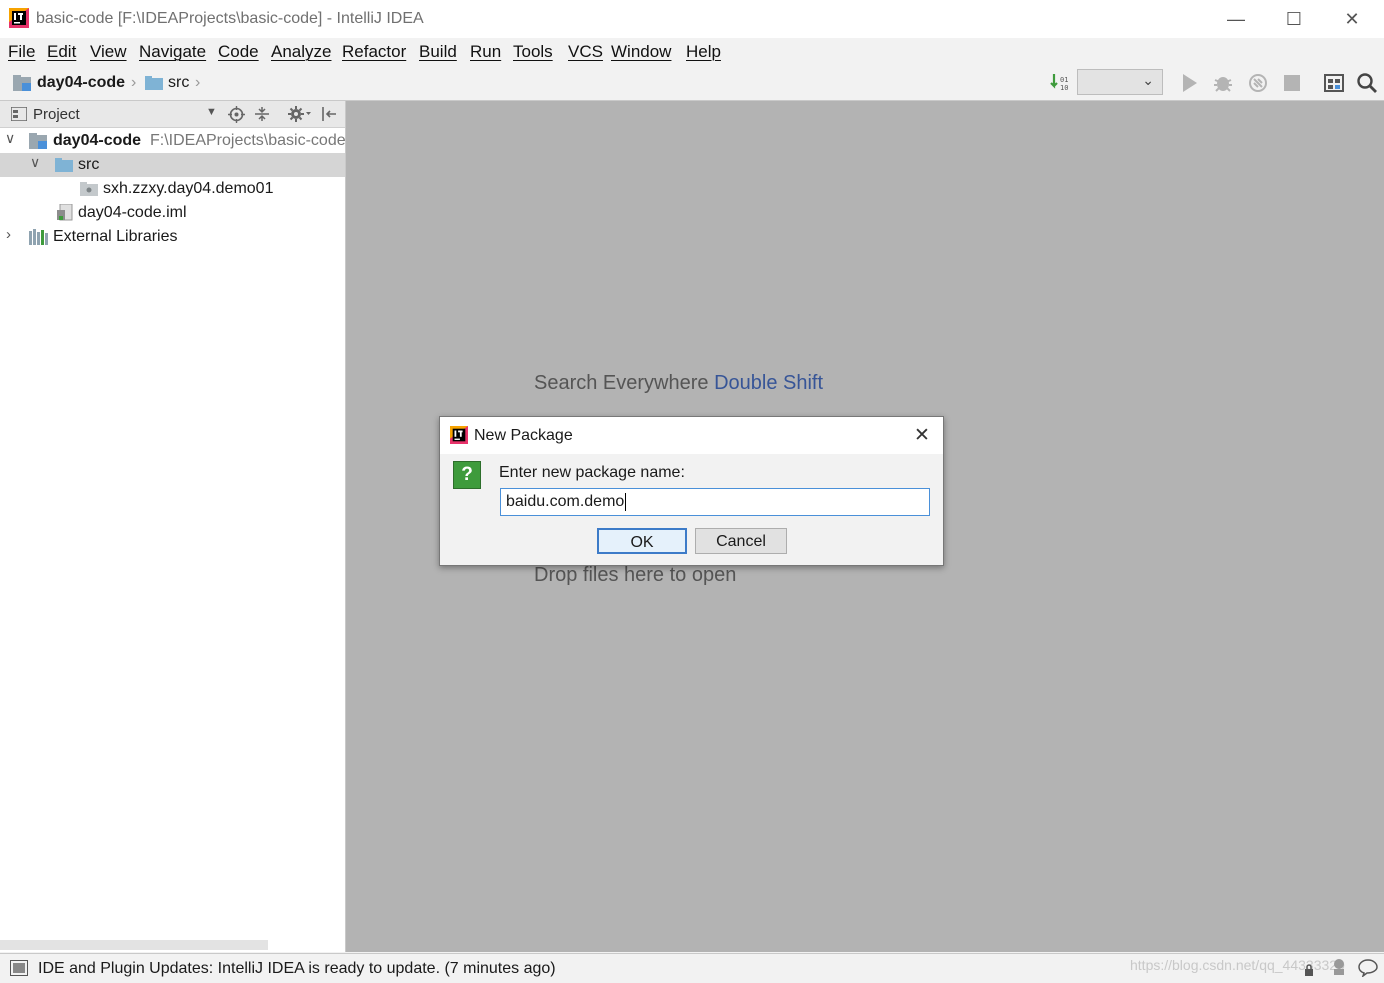 Image resolution: width=1384 pixels, height=983 pixels. I want to click on hint-text: Search Everywhere, so click(621, 383).